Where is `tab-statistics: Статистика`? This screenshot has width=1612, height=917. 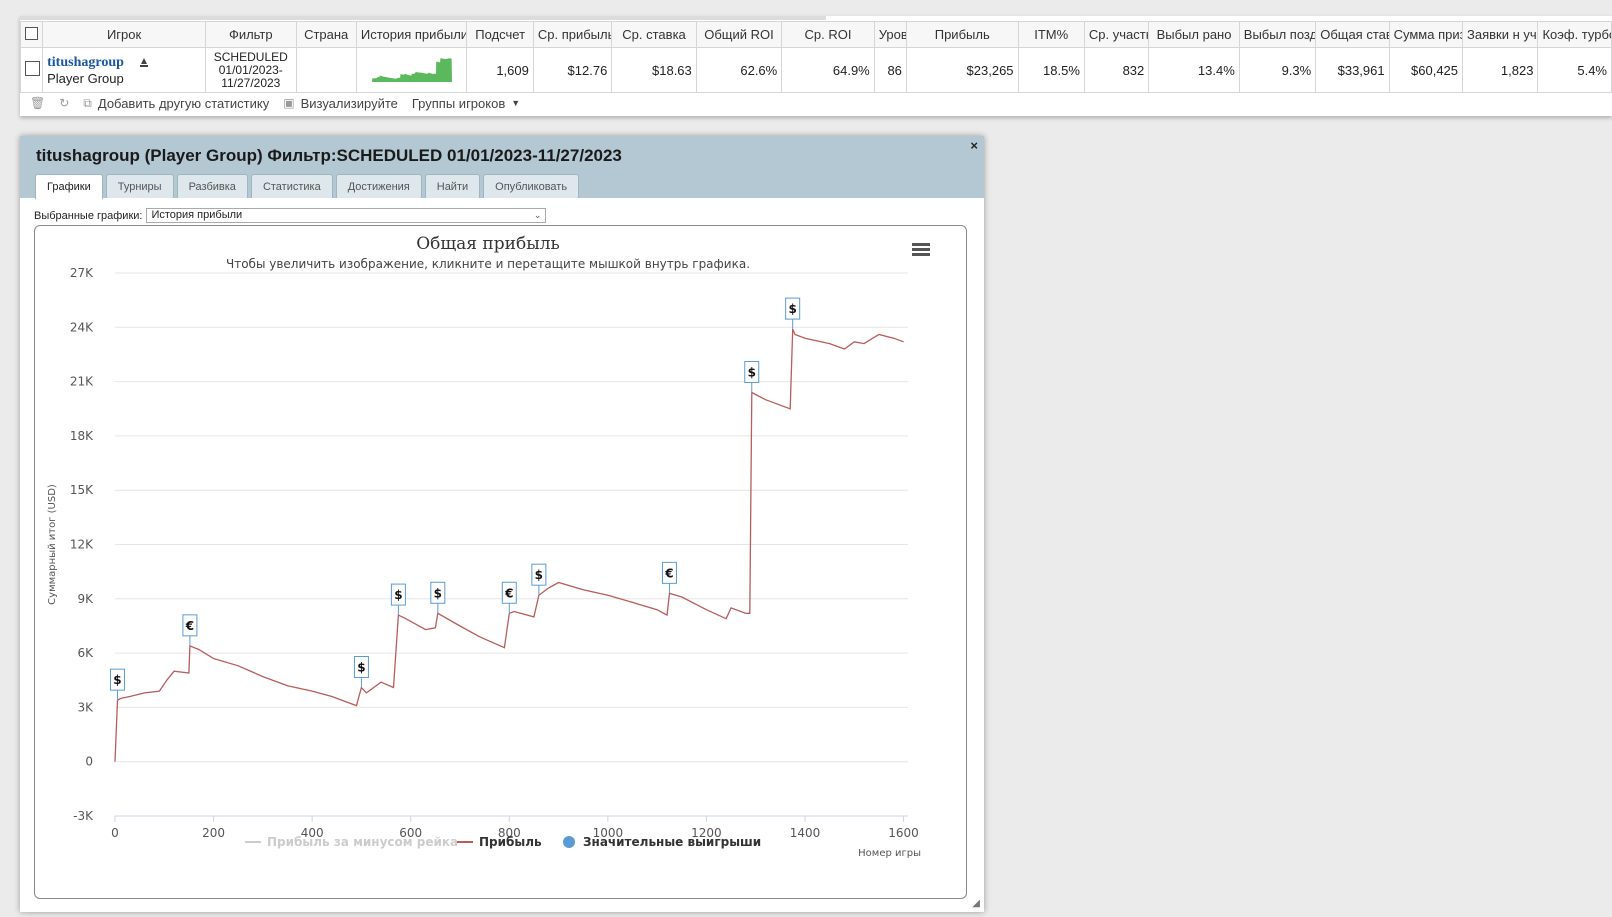 tab-statistics: Статистика is located at coordinates (291, 186).